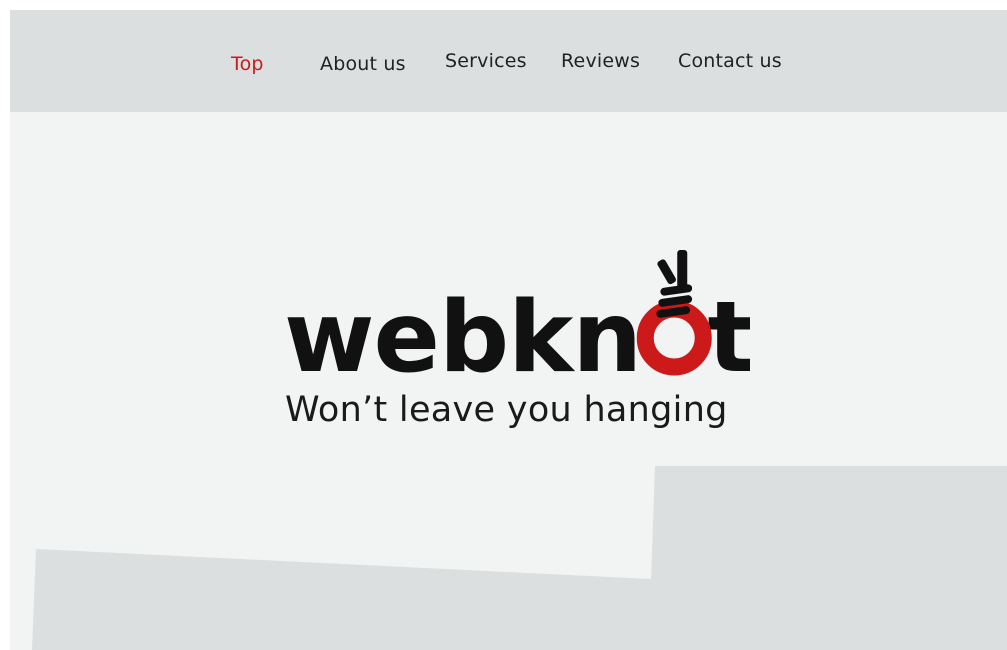 The width and height of the screenshot is (1007, 650). What do you see at coordinates (247, 64) in the screenshot?
I see `nav-link-top: Top` at bounding box center [247, 64].